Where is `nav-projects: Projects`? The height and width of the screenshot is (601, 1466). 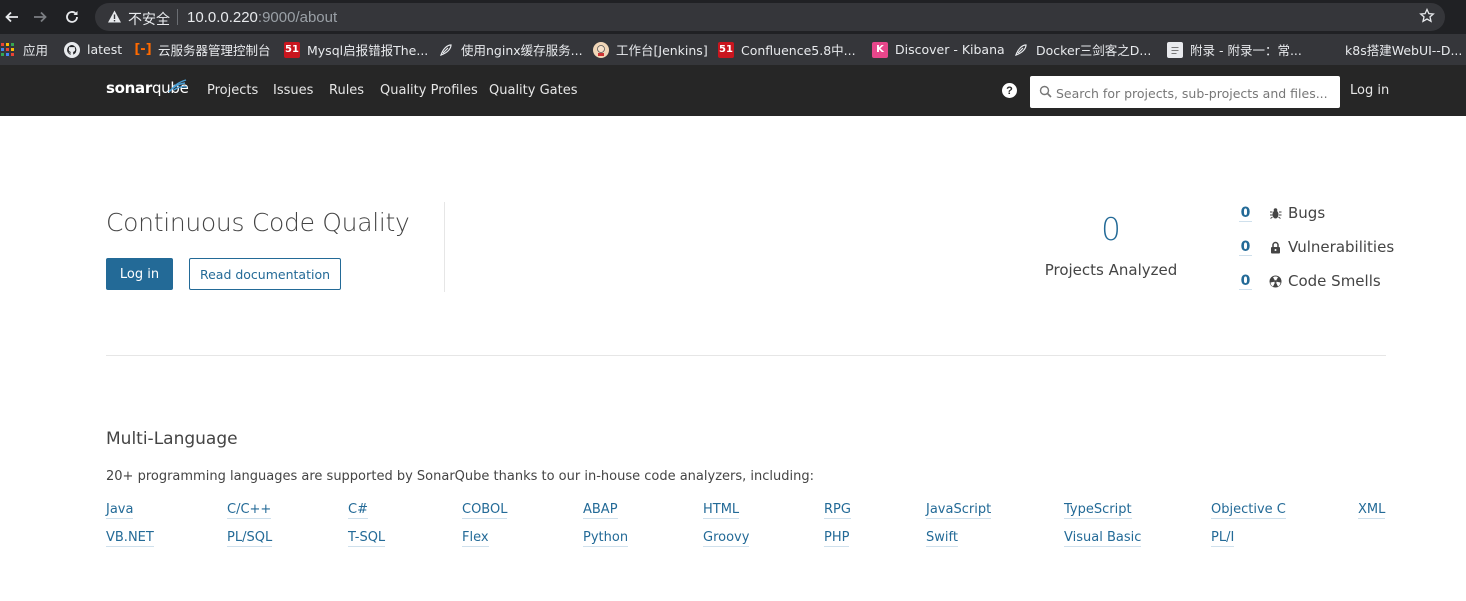 nav-projects: Projects is located at coordinates (232, 90).